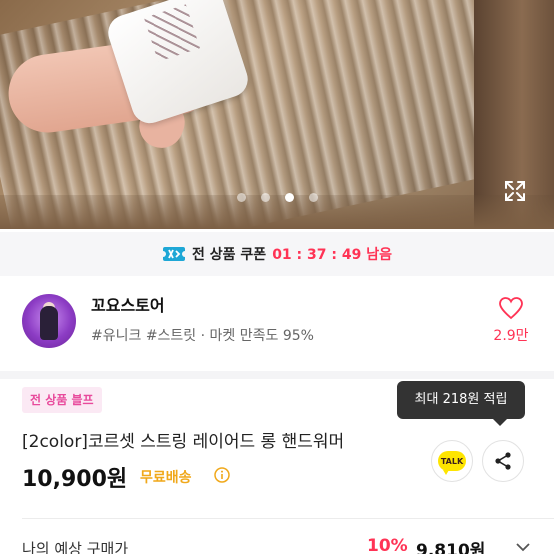 This screenshot has height=554, width=554. I want to click on row-divider, so click(288, 518).